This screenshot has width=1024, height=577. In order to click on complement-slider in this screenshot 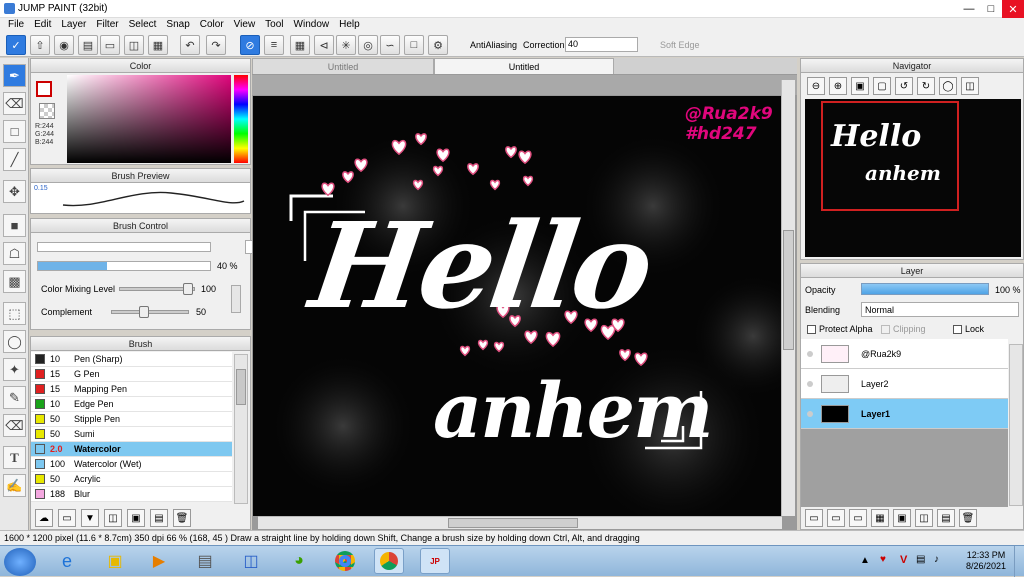, I will do `click(150, 312)`.